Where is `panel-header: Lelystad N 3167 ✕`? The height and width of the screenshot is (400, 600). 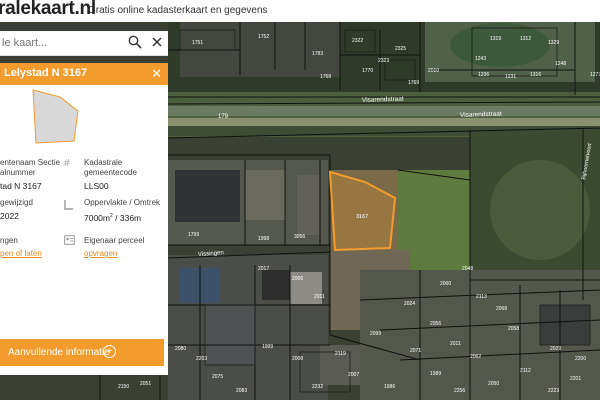 panel-header: Lelystad N 3167 ✕ is located at coordinates (84, 74).